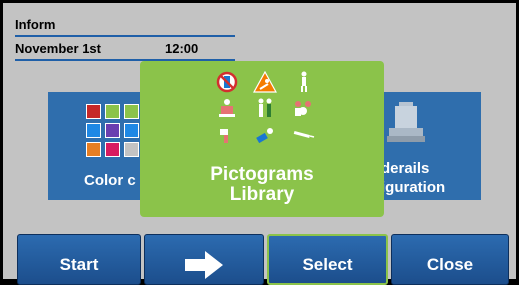 The height and width of the screenshot is (285, 519). What do you see at coordinates (110, 180) in the screenshot?
I see `color-tile-label: Color c` at bounding box center [110, 180].